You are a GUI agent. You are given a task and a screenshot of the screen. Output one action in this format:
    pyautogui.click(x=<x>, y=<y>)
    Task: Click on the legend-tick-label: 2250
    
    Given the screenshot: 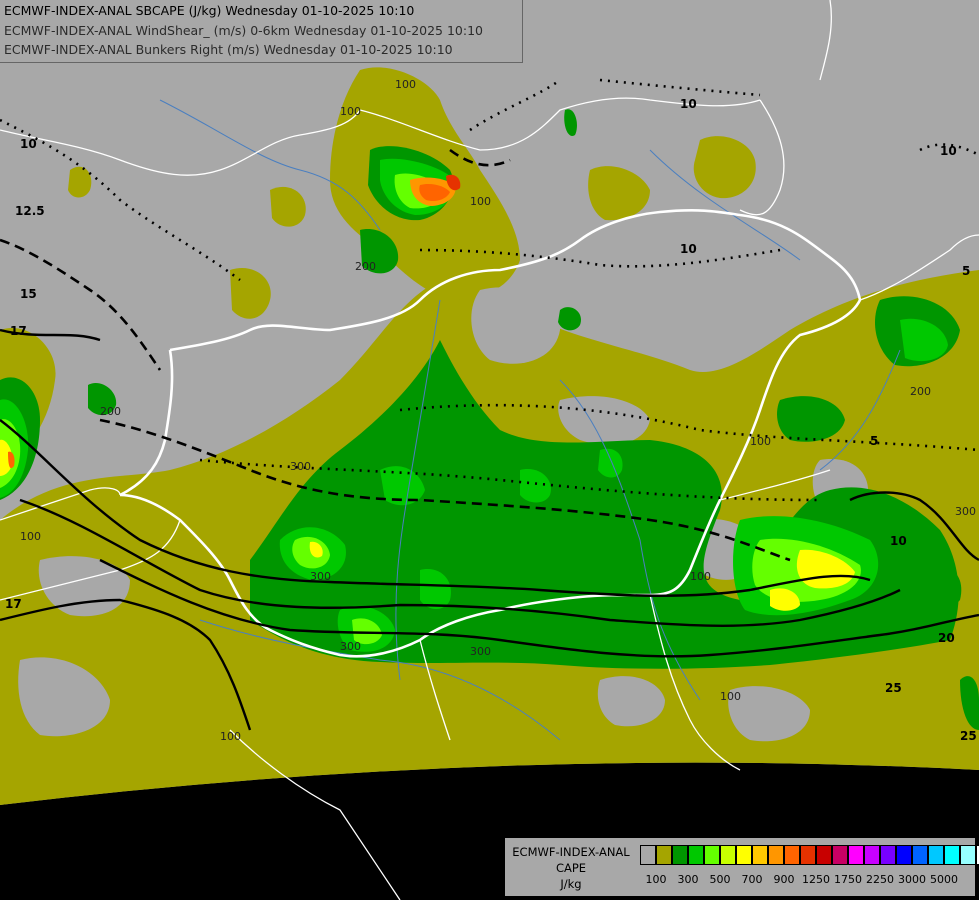 What is the action you would take?
    pyautogui.click(x=880, y=879)
    